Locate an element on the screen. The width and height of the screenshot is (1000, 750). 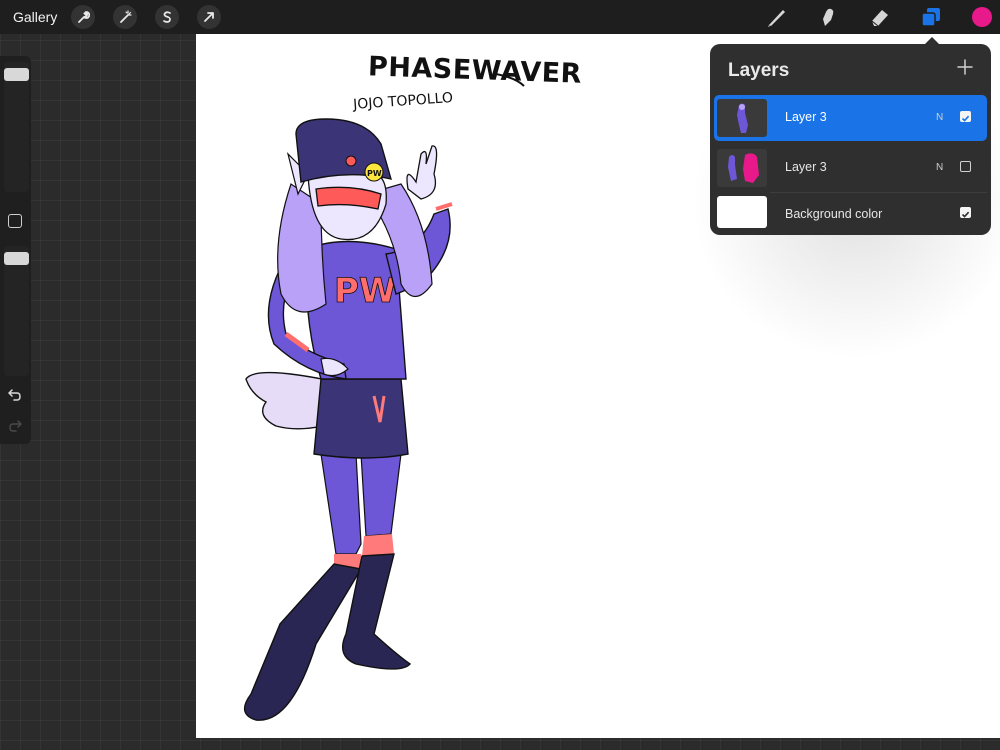
wrench-icon is located at coordinates (83, 17).